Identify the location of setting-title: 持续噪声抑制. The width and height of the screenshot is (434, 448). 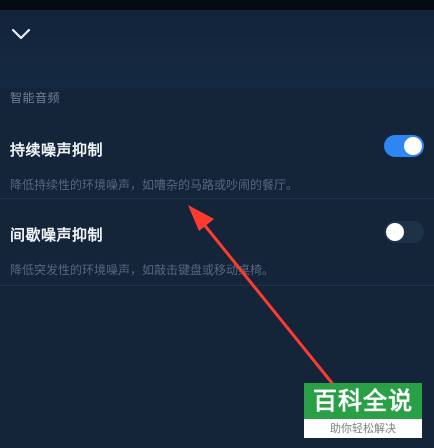
(57, 150).